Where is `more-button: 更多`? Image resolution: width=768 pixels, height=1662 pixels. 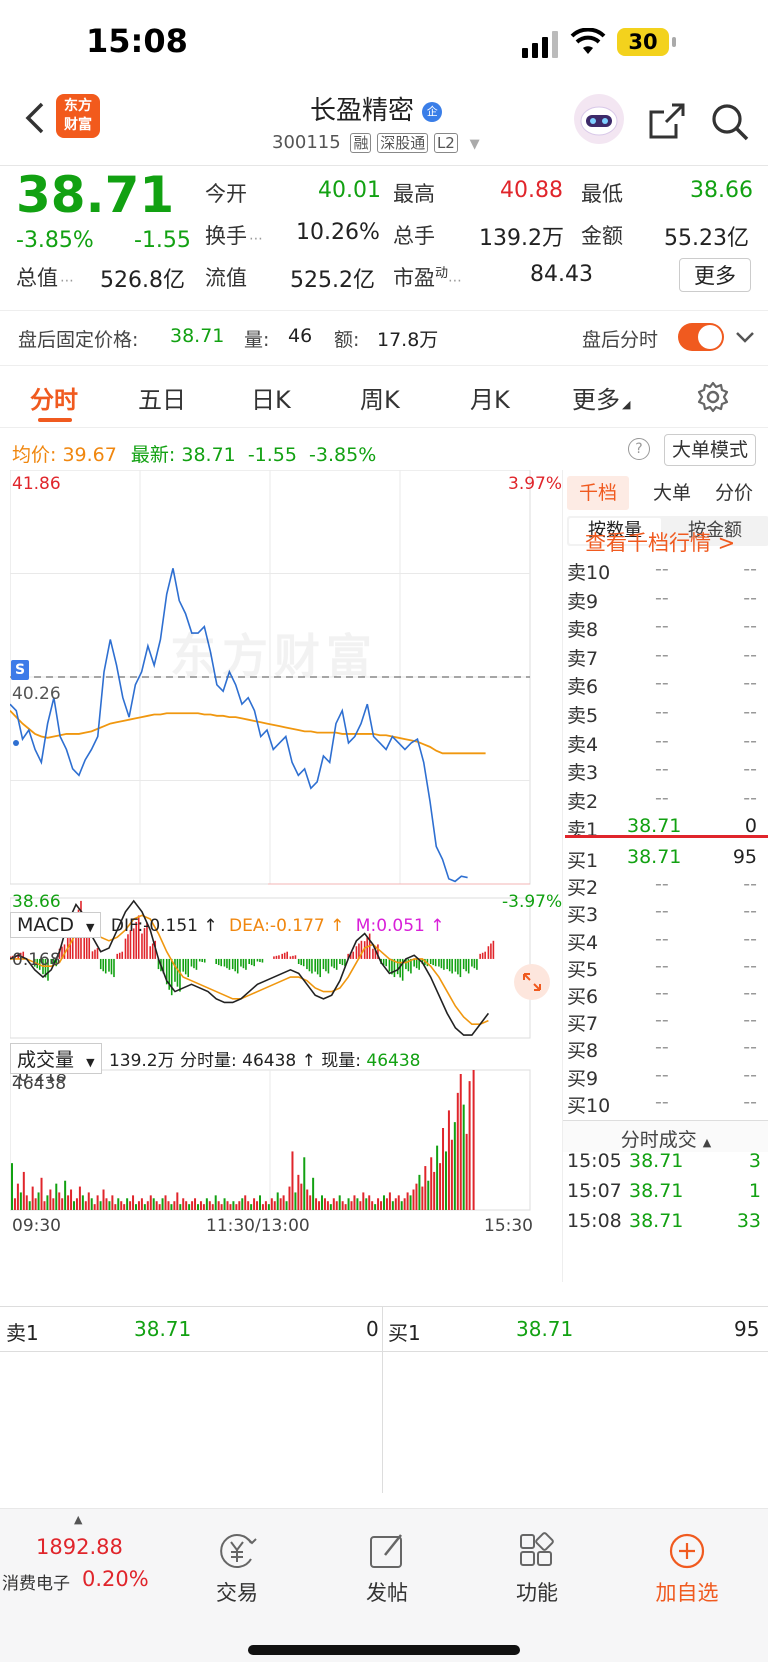
more-button: 更多 is located at coordinates (715, 275).